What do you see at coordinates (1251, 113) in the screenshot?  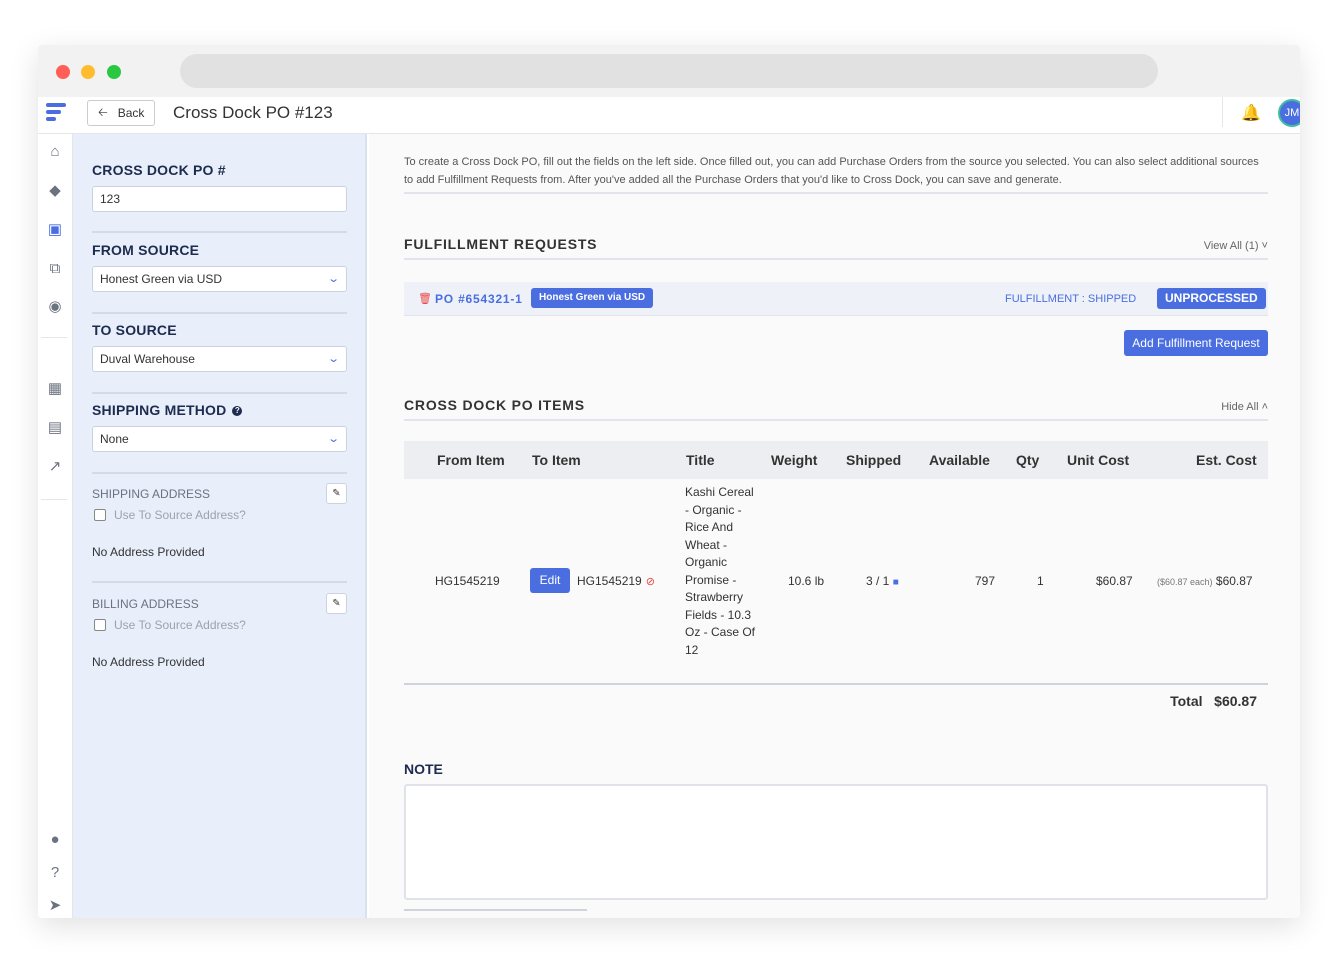 I see `bell-icon: 🔔` at bounding box center [1251, 113].